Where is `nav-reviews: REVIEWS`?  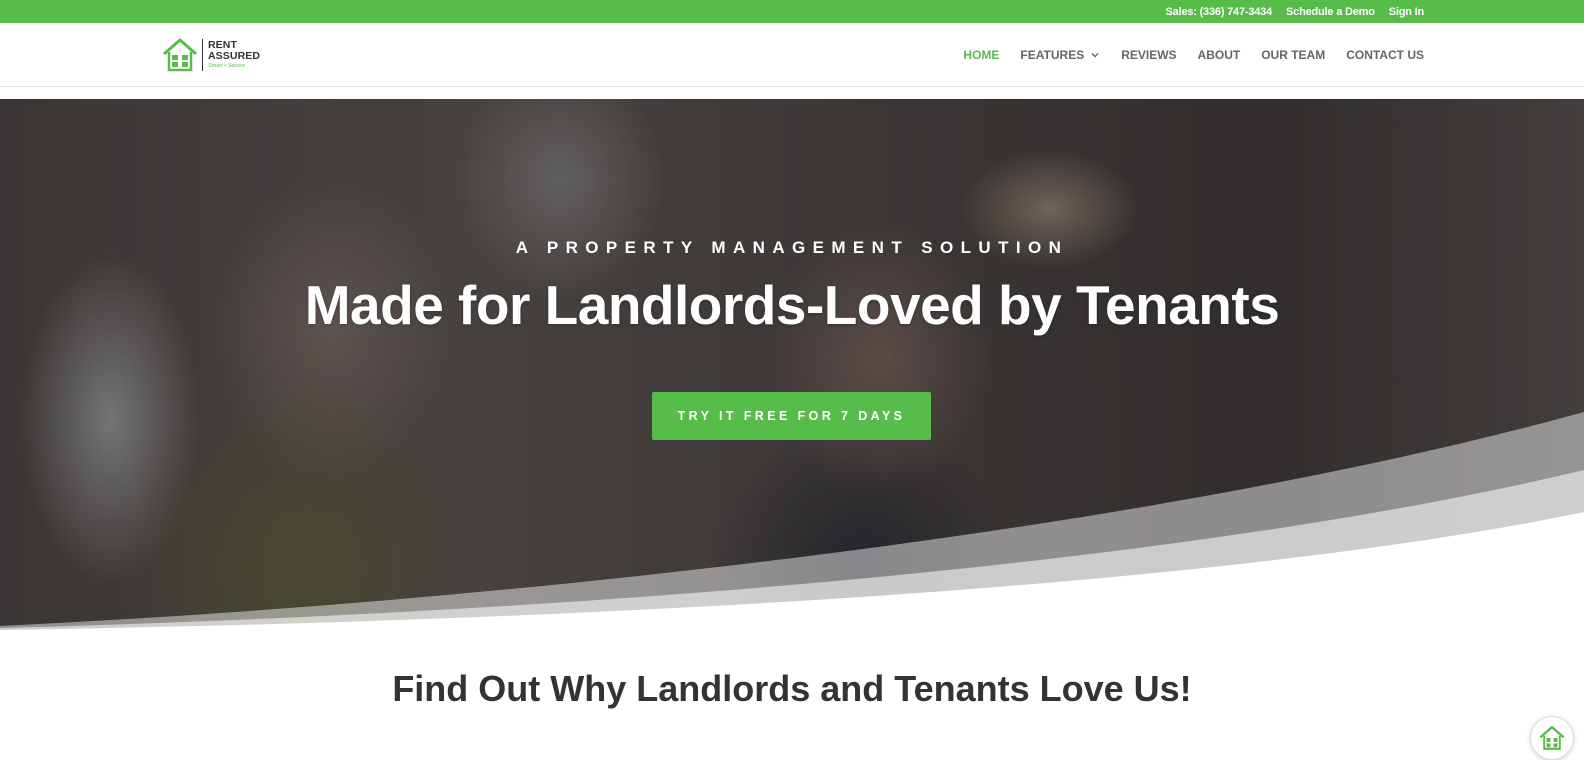 nav-reviews: REVIEWS is located at coordinates (1148, 55).